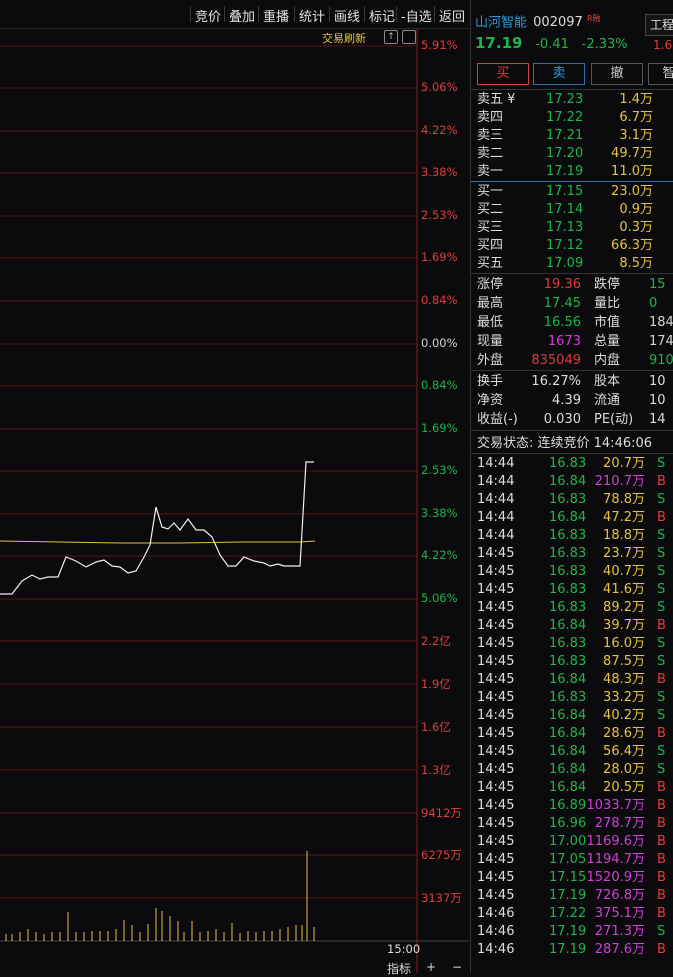 The height and width of the screenshot is (977, 673). I want to click on buy-button: 买, so click(503, 74).